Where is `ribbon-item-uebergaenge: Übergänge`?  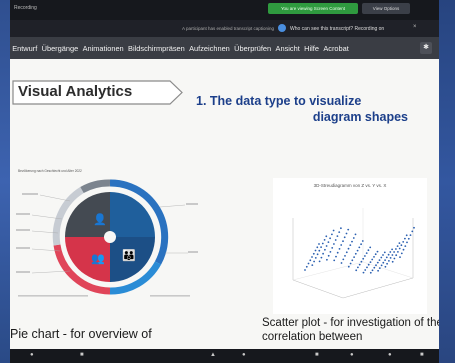 ribbon-item-uebergaenge: Übergänge is located at coordinates (59, 48).